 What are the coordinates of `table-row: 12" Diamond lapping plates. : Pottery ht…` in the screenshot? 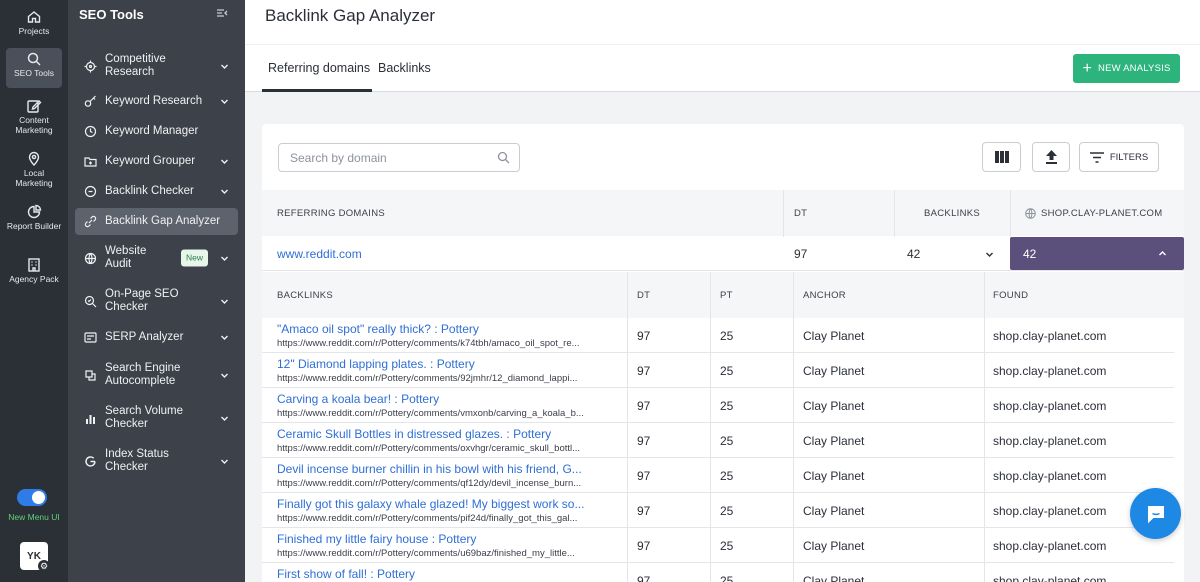 It's located at (718, 370).